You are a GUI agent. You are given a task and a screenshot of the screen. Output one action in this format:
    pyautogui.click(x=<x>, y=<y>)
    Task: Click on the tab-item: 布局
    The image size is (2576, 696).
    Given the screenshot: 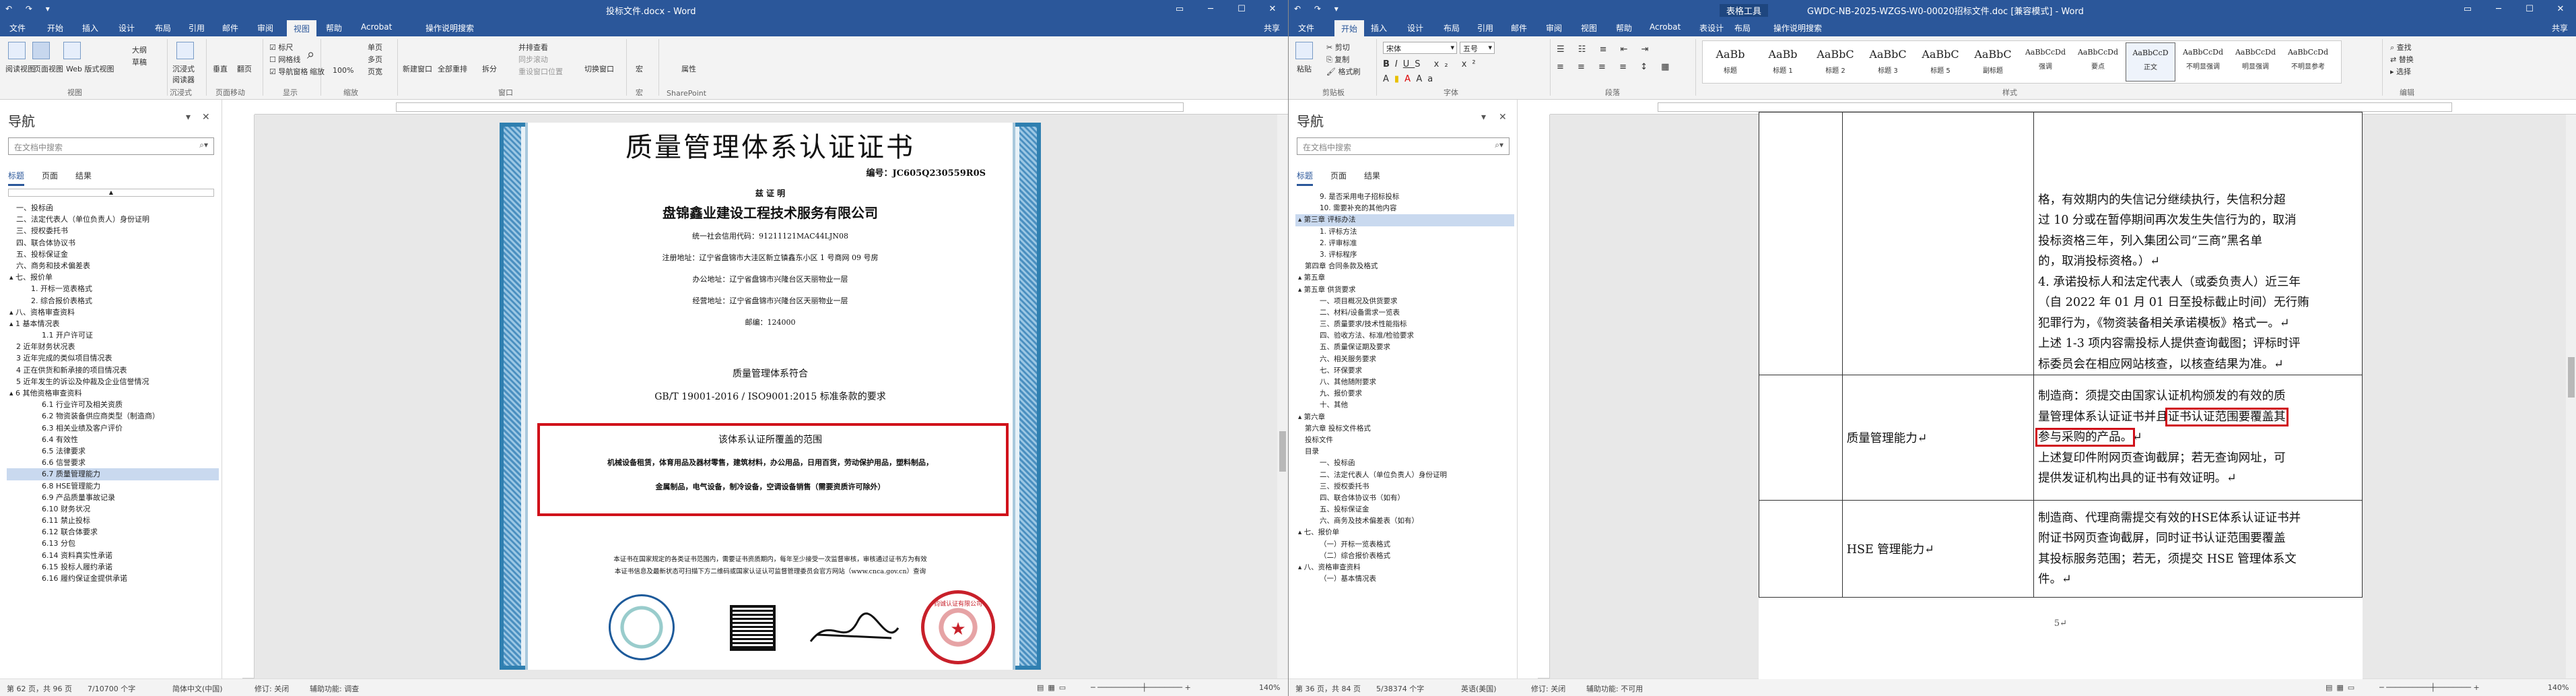 What is the action you would take?
    pyautogui.click(x=1743, y=28)
    